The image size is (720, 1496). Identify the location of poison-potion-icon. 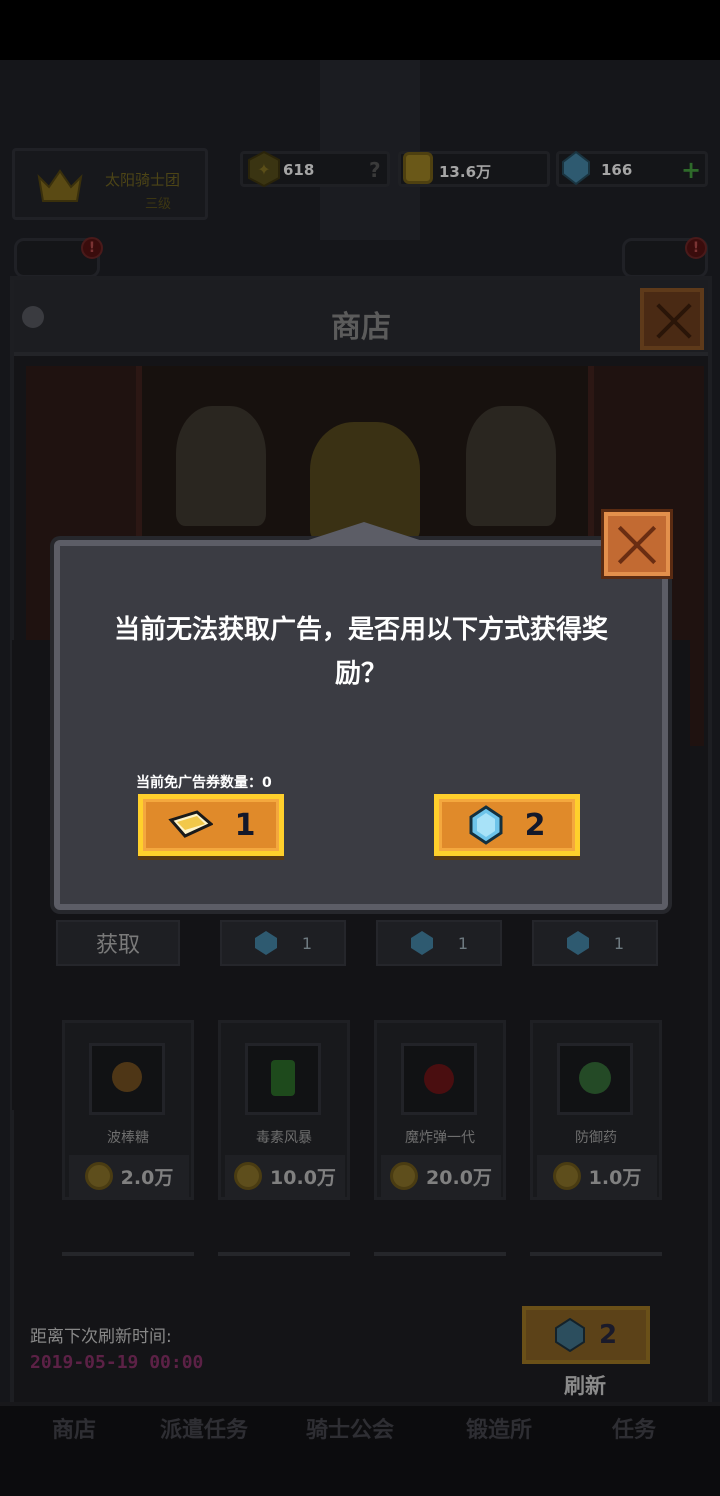
(283, 1079).